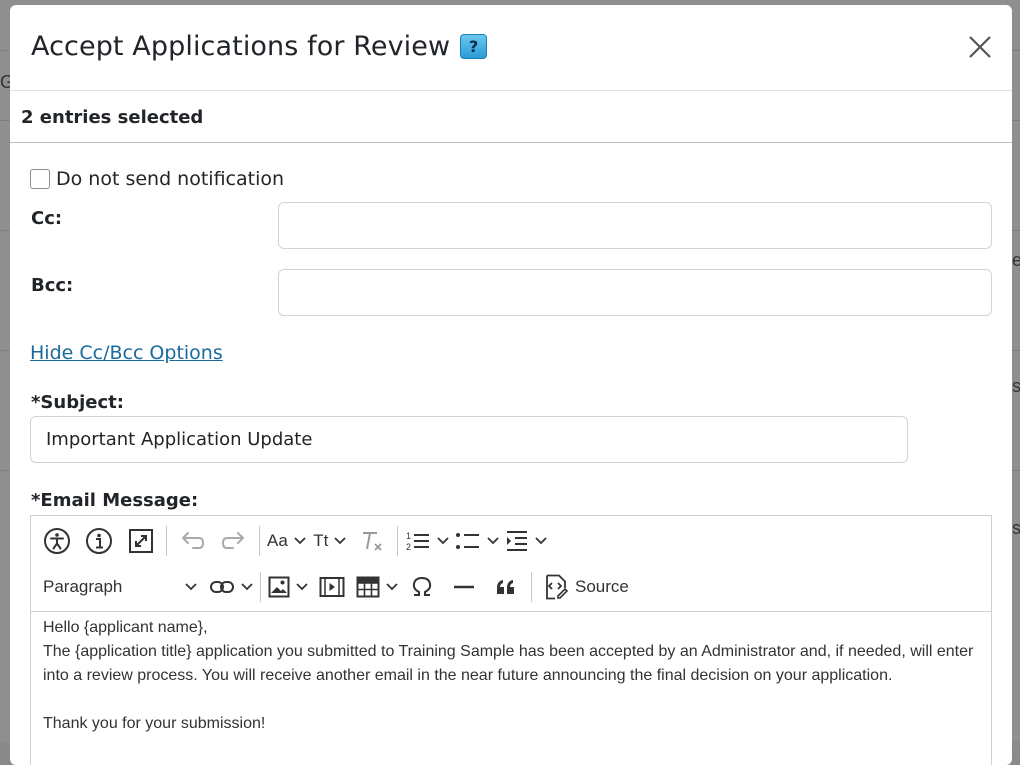  I want to click on media-embed-icon, so click(332, 587).